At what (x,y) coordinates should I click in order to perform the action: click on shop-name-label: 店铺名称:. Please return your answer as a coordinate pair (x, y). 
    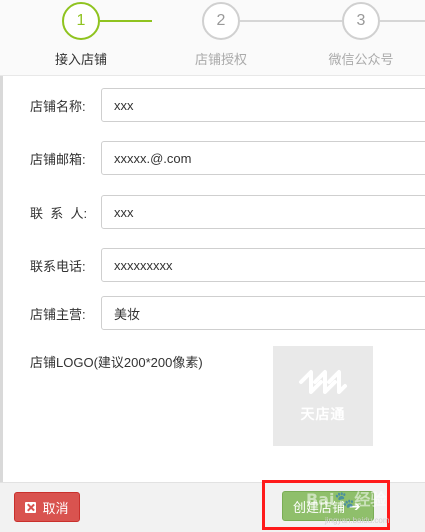
    Looking at the image, I should click on (58, 106).